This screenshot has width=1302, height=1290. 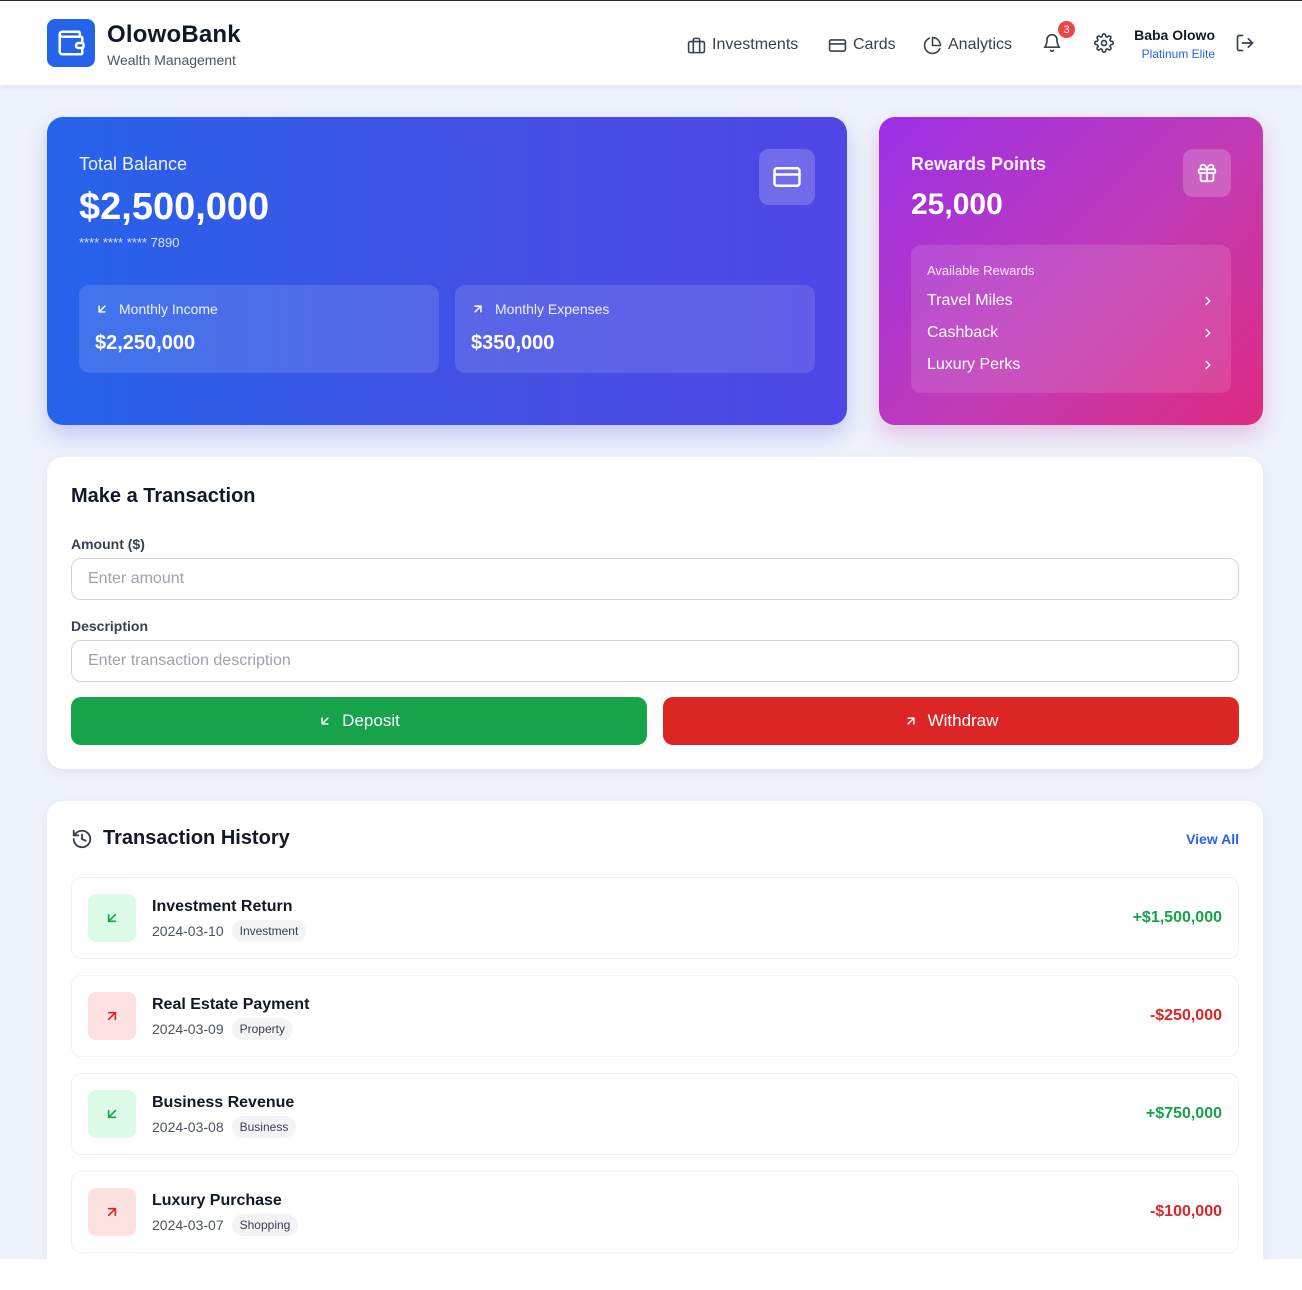 What do you see at coordinates (1212, 839) in the screenshot?
I see `view-all-link: View All` at bounding box center [1212, 839].